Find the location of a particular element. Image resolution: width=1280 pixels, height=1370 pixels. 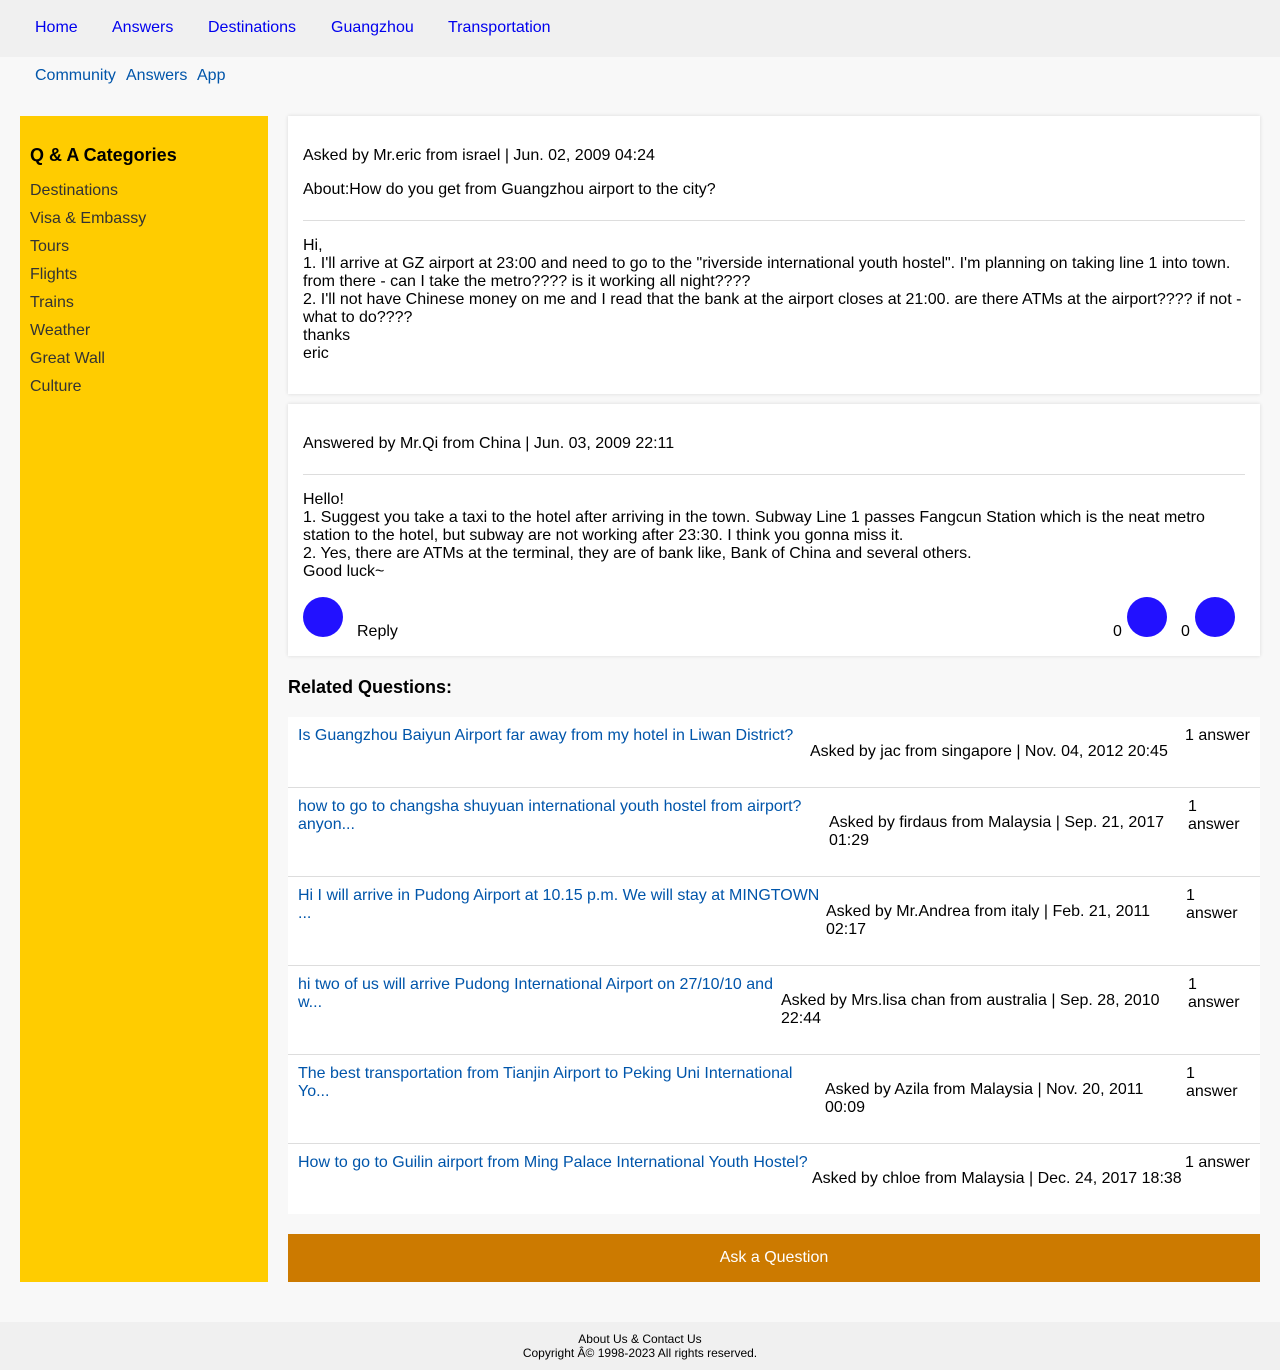

sidebar-item-visa-embassy: Visa & Embassy is located at coordinates (88, 219).